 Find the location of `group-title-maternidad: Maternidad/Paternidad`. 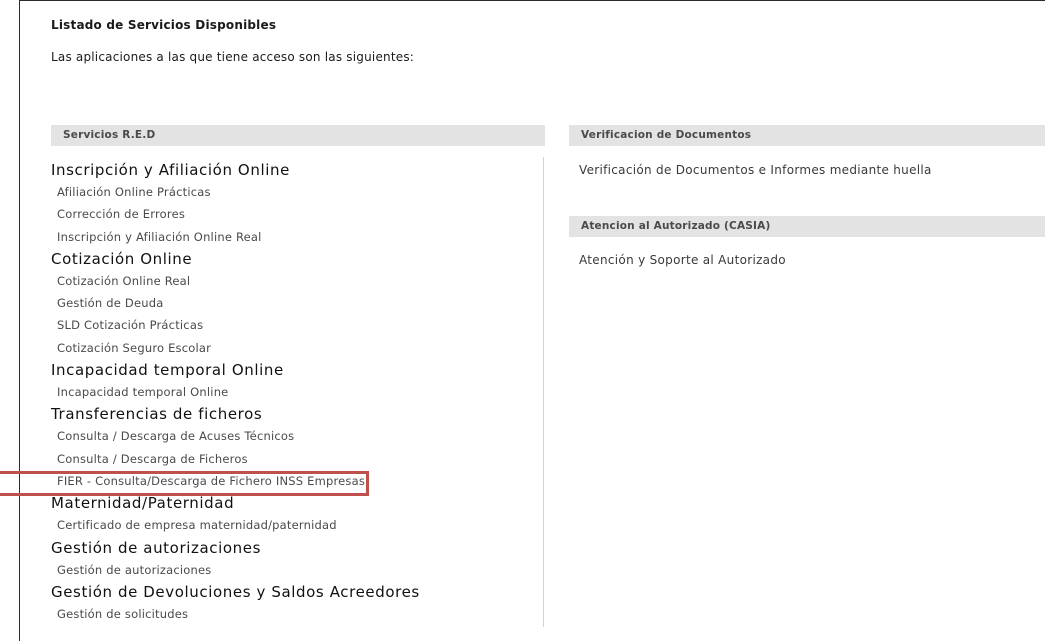

group-title-maternidad: Maternidad/Paternidad is located at coordinates (143, 503).